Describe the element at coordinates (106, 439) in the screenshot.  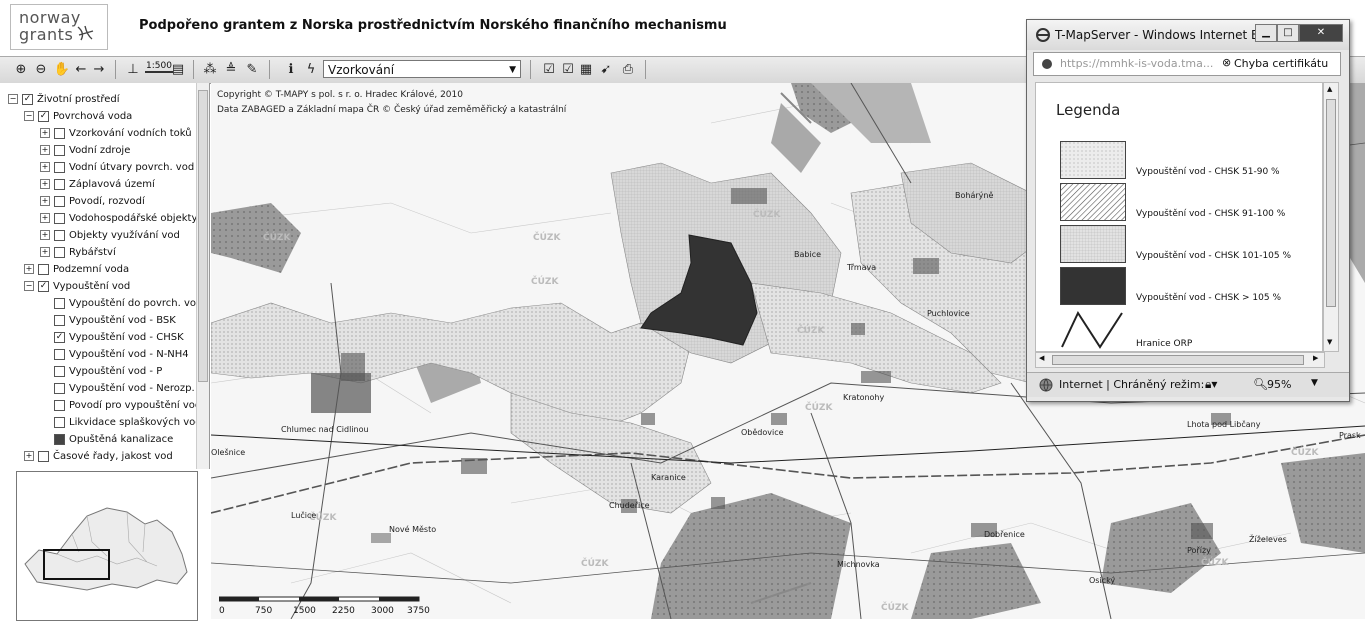
I see `tree-item: Opuštěná kanalizace` at that location.